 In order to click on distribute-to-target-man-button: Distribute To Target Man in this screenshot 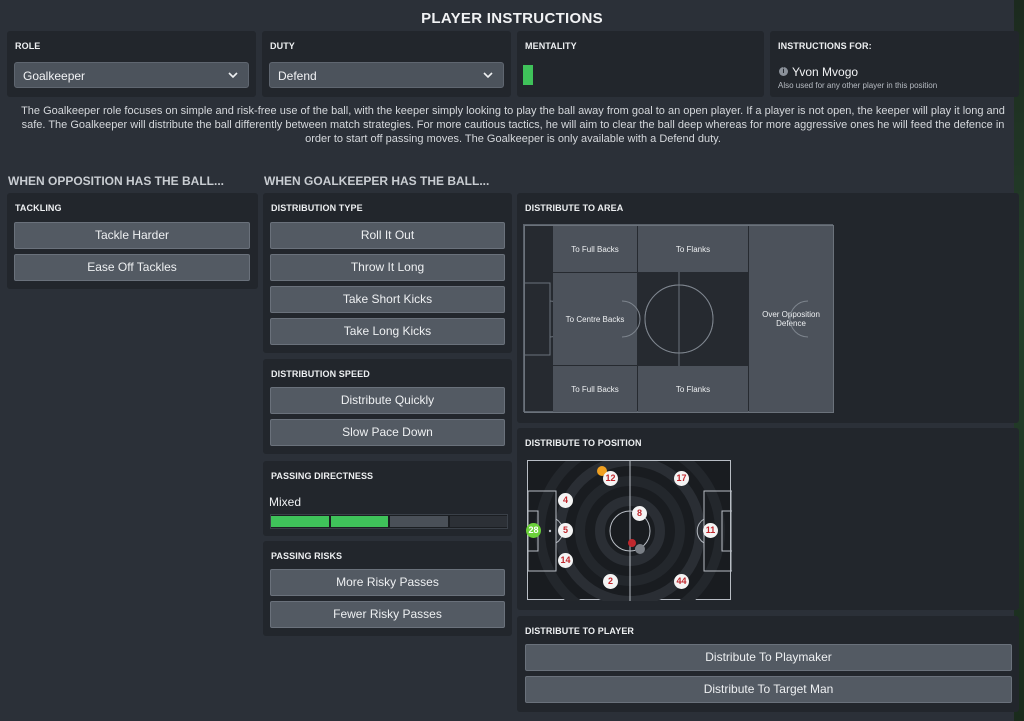, I will do `click(768, 689)`.